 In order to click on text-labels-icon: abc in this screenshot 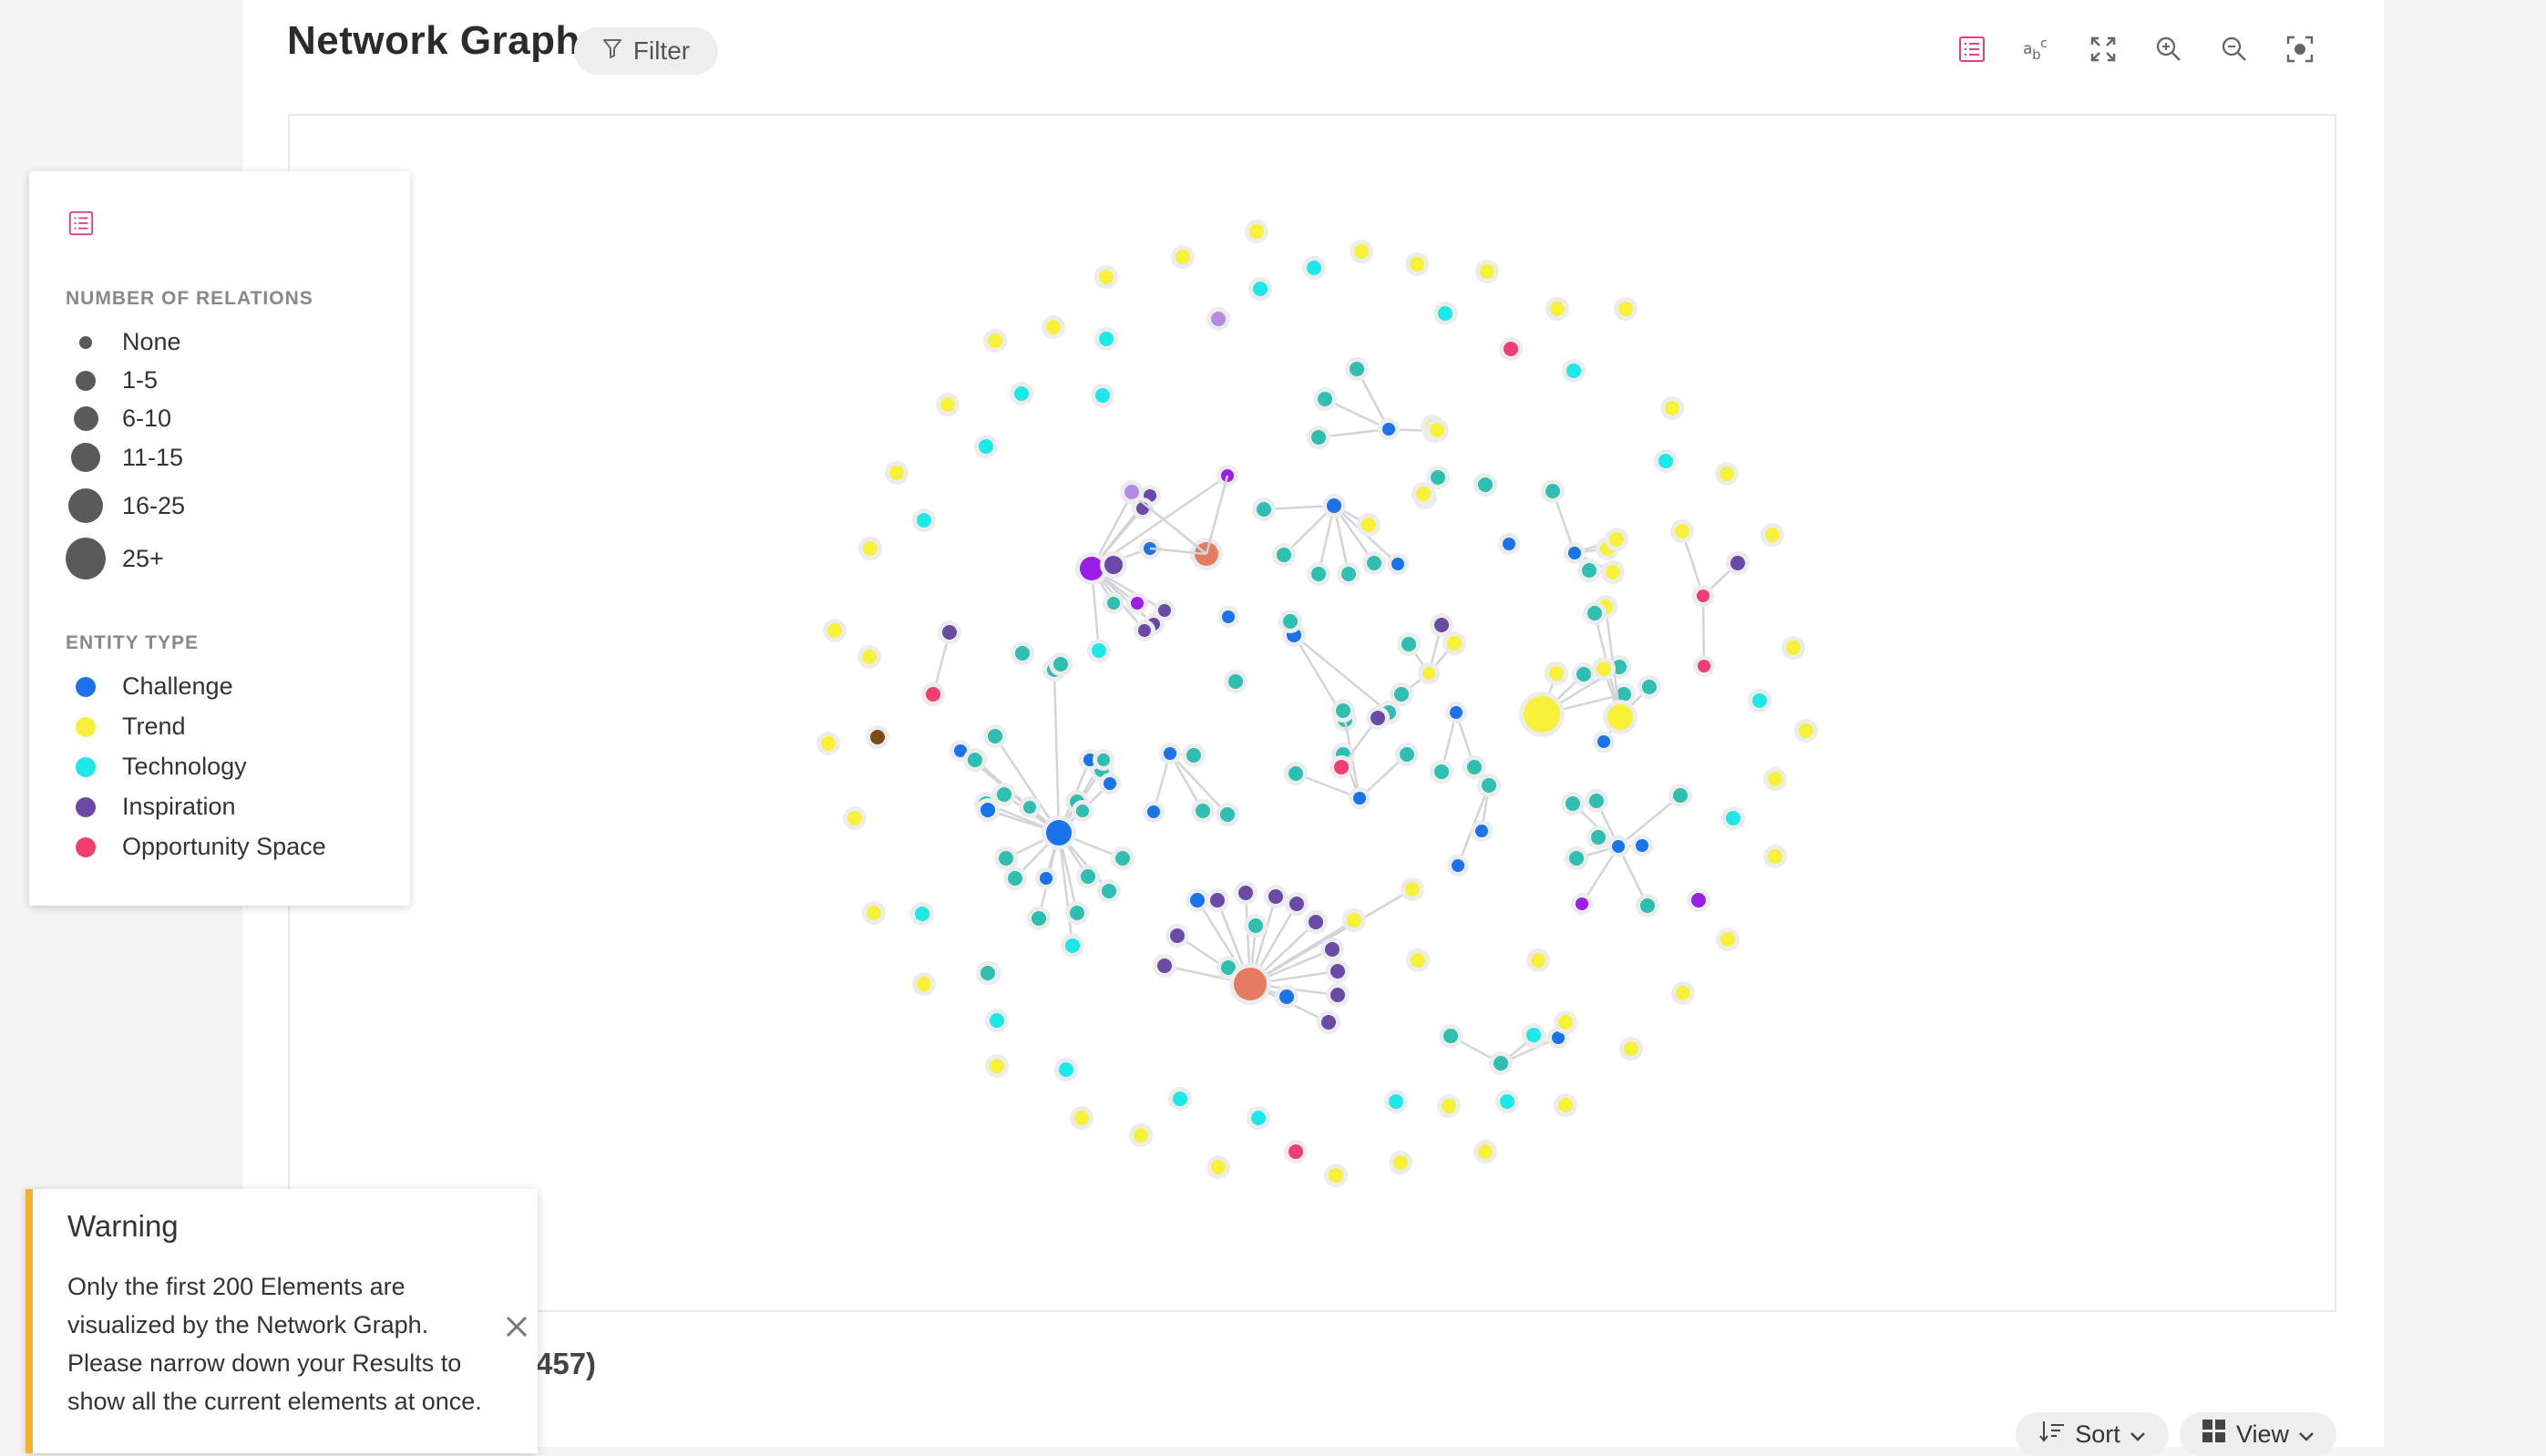, I will do `click(2038, 49)`.